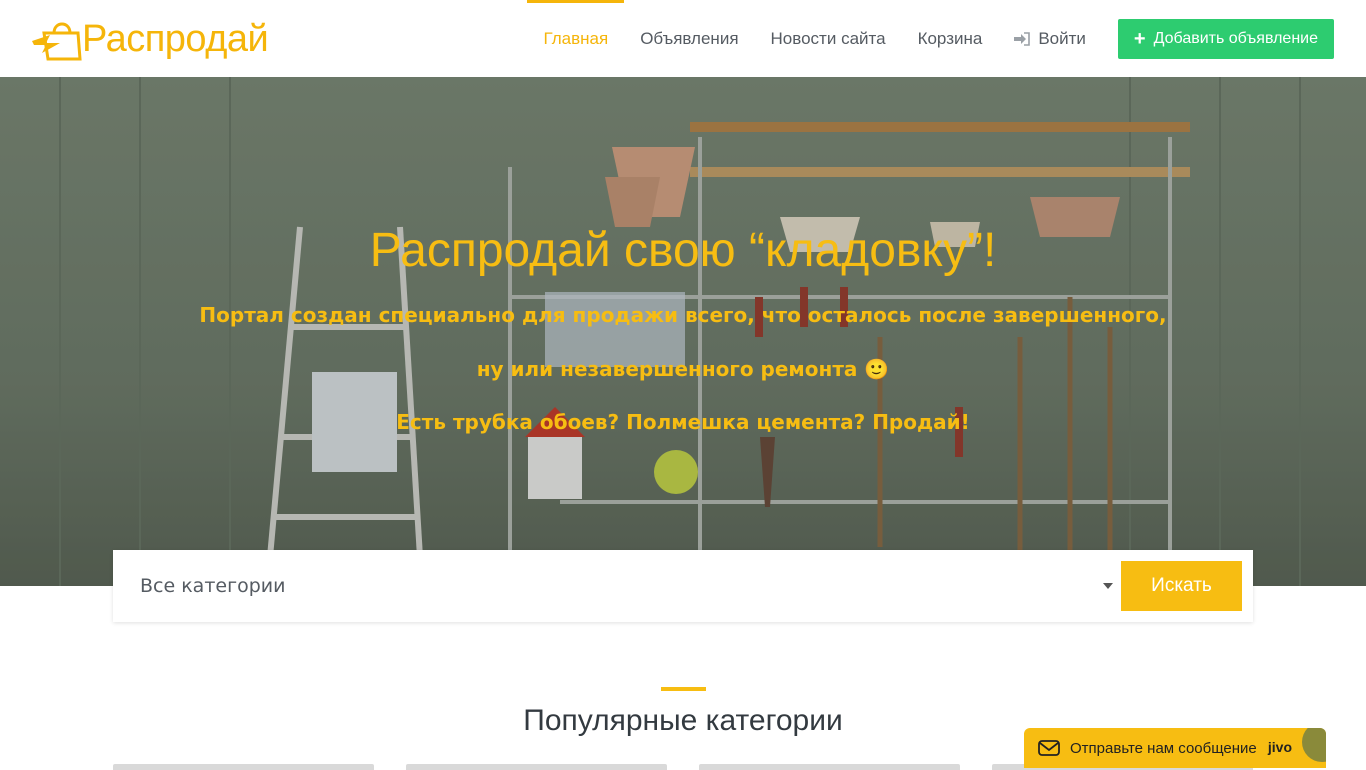 This screenshot has height=770, width=1366. I want to click on chat-label: Отправьте нам сообщение, so click(1163, 748).